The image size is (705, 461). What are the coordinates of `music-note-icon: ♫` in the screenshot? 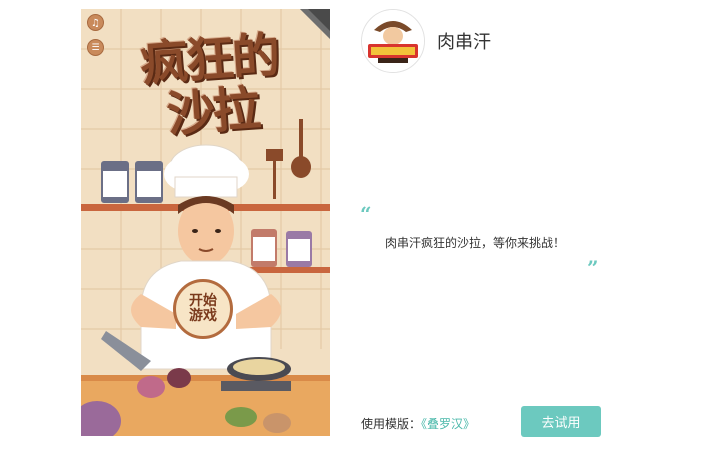 It's located at (95, 23).